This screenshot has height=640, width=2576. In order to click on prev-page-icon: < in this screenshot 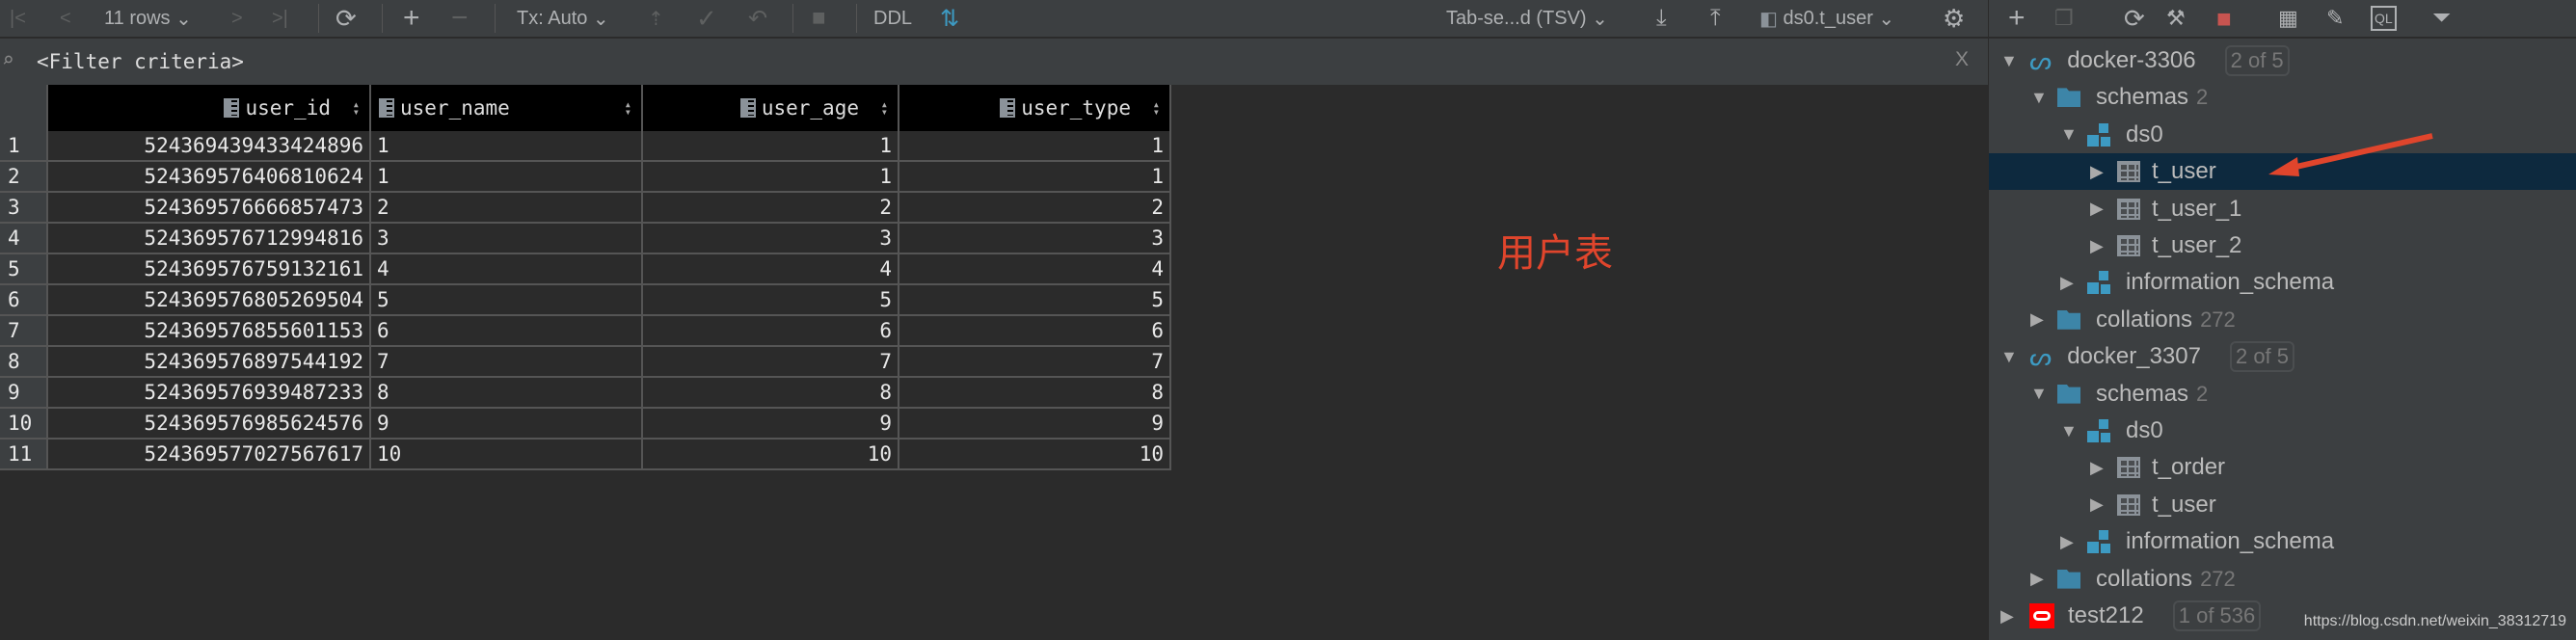, I will do `click(66, 18)`.